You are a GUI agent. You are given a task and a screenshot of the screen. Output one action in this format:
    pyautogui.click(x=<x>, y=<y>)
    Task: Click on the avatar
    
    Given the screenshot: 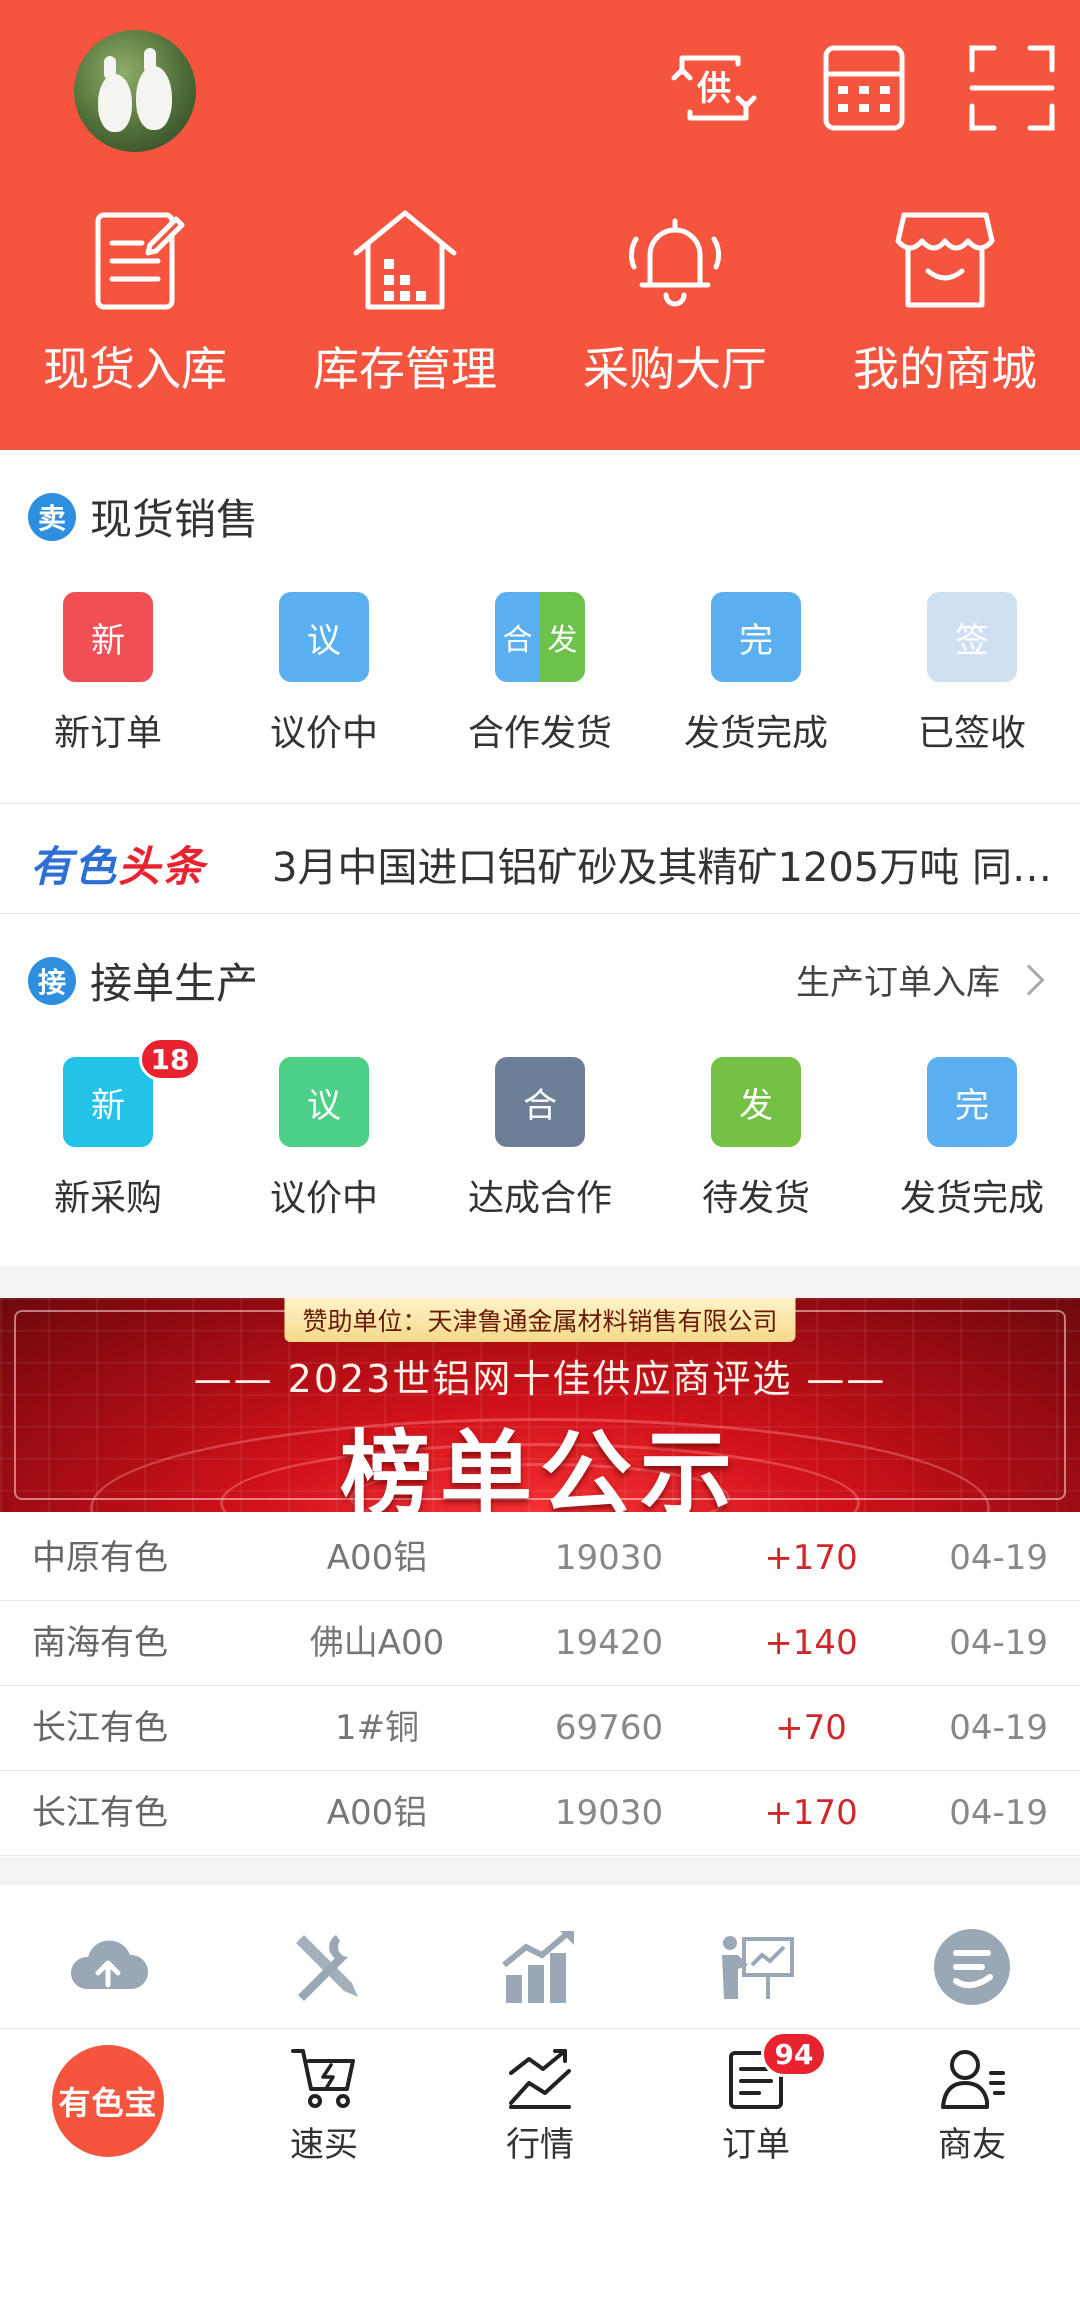 What is the action you would take?
    pyautogui.click(x=135, y=91)
    